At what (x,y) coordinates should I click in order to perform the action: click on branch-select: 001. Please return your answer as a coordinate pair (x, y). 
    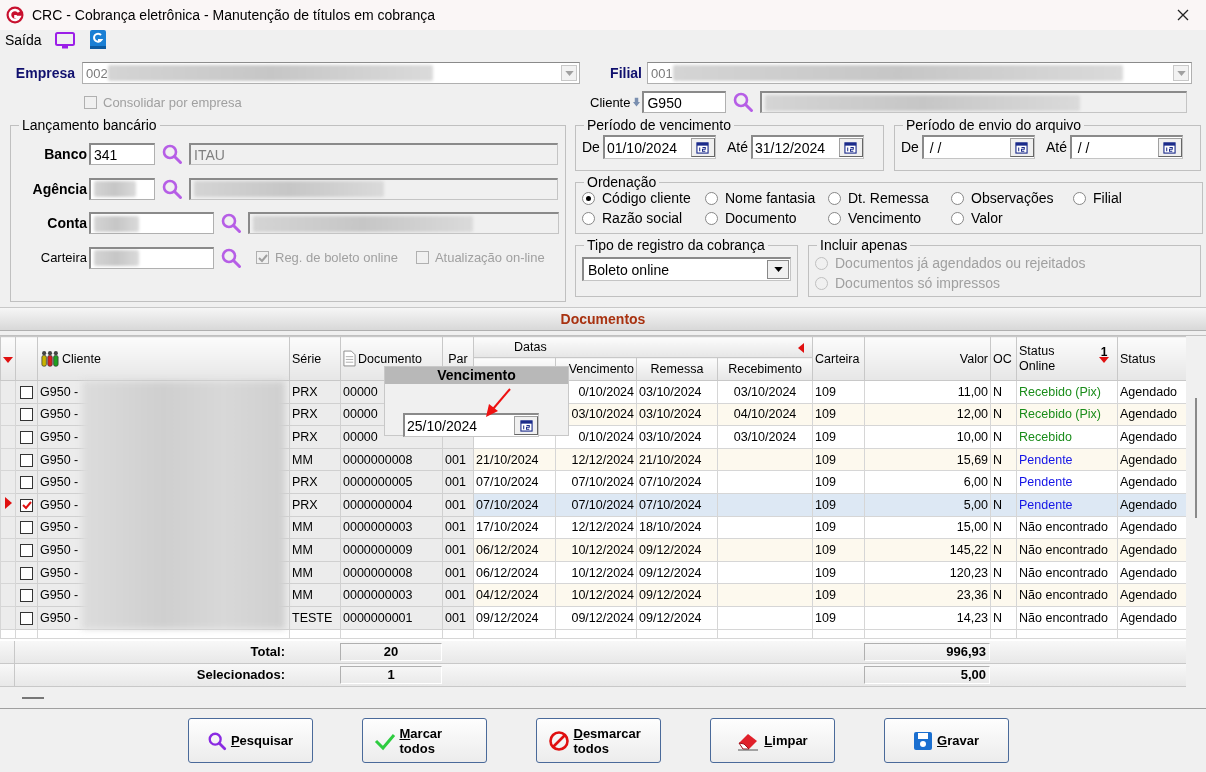
    Looking at the image, I should click on (919, 73).